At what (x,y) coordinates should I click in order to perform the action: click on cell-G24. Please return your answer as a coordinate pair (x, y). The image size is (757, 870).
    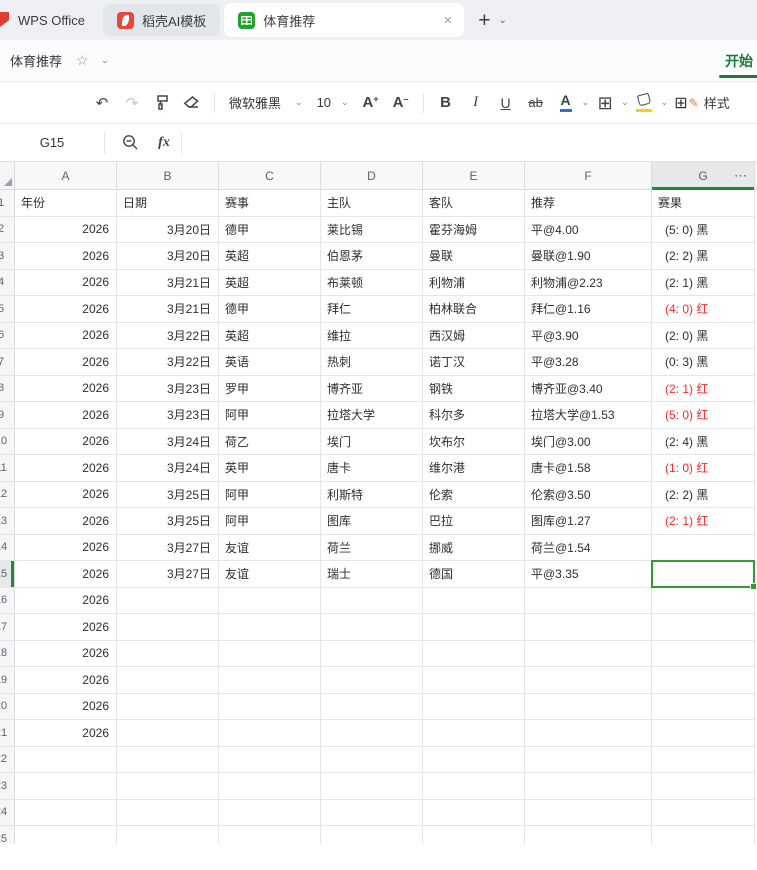
    Looking at the image, I should click on (703, 812).